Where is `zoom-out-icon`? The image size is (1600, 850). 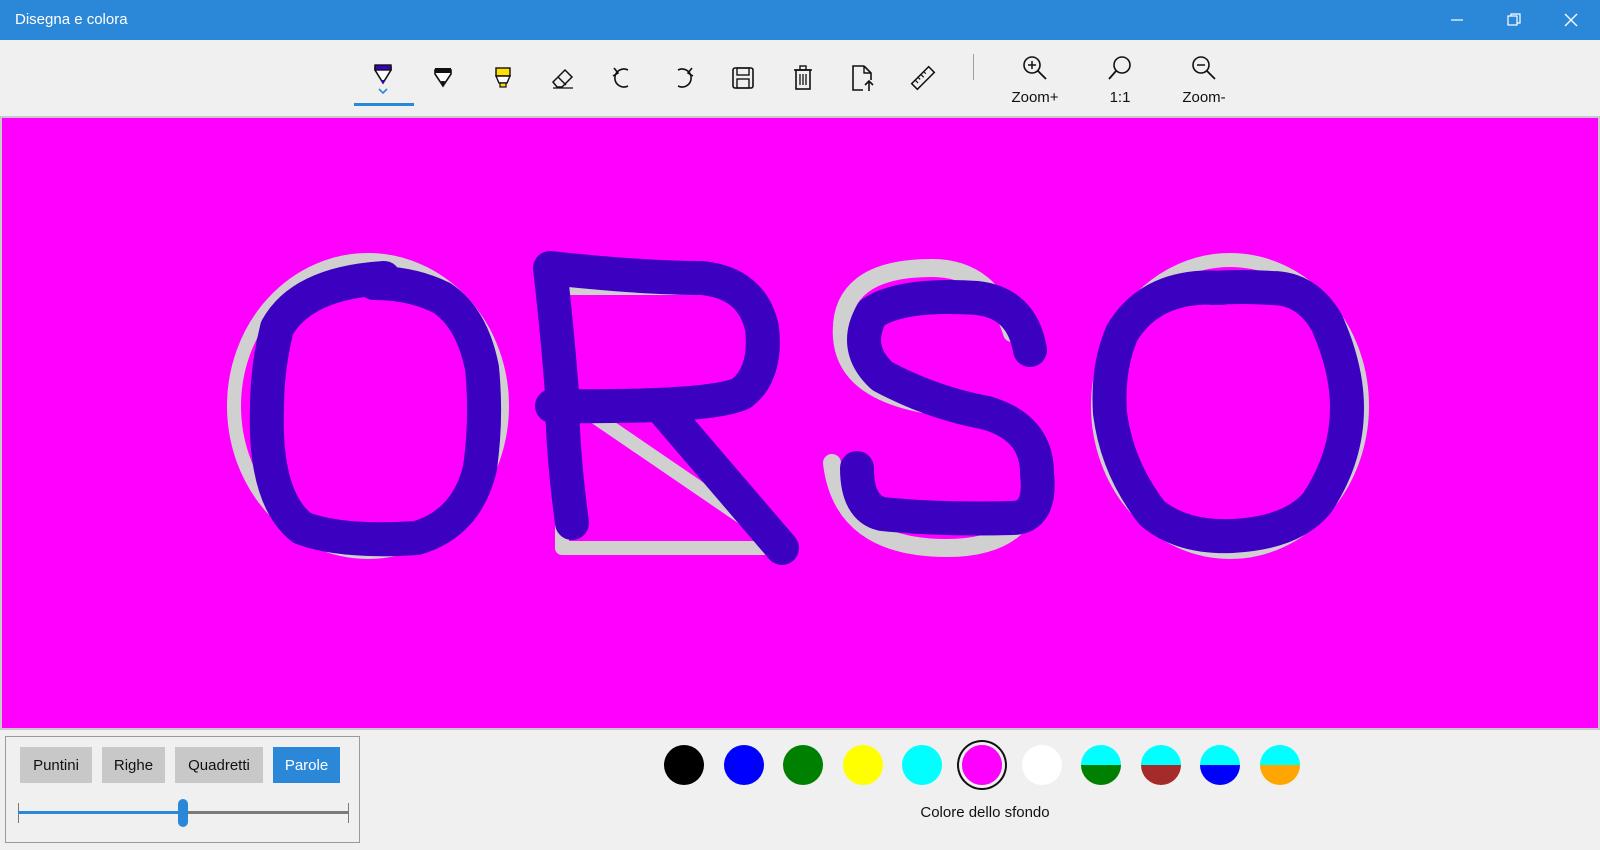
zoom-out-icon is located at coordinates (1204, 68).